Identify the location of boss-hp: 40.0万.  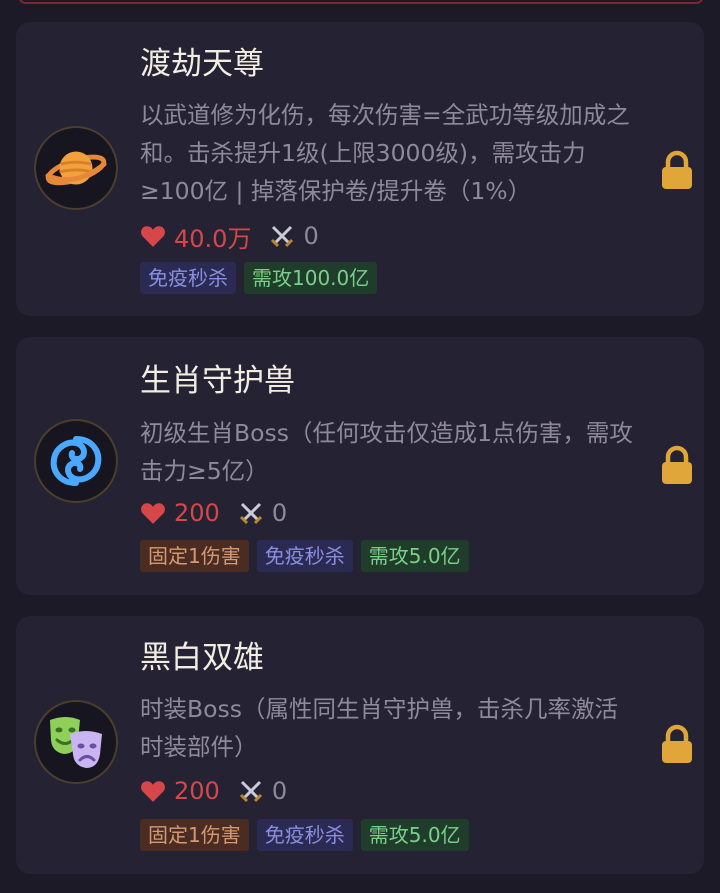
(213, 238).